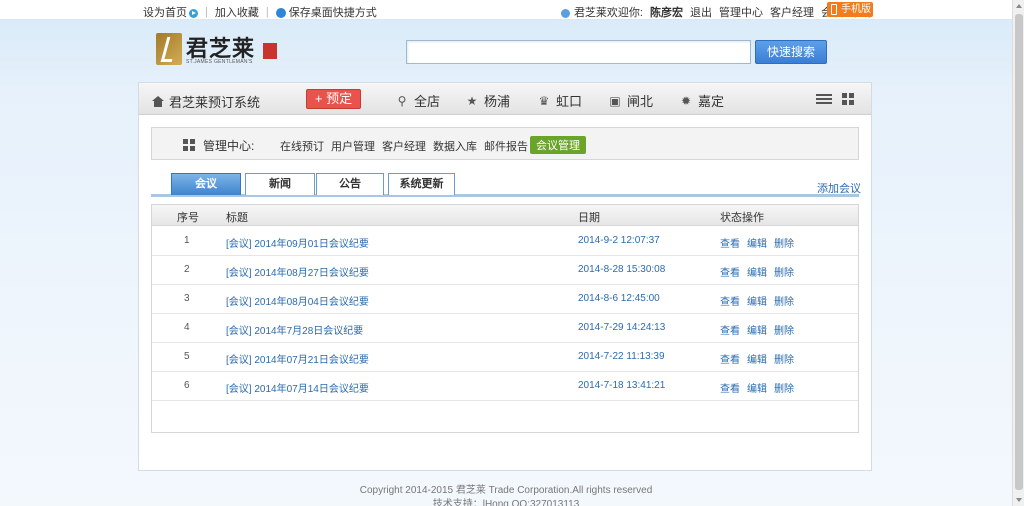 The width and height of the screenshot is (1024, 506). What do you see at coordinates (302, 146) in the screenshot?
I see `subnav-online-booking: 在线预订` at bounding box center [302, 146].